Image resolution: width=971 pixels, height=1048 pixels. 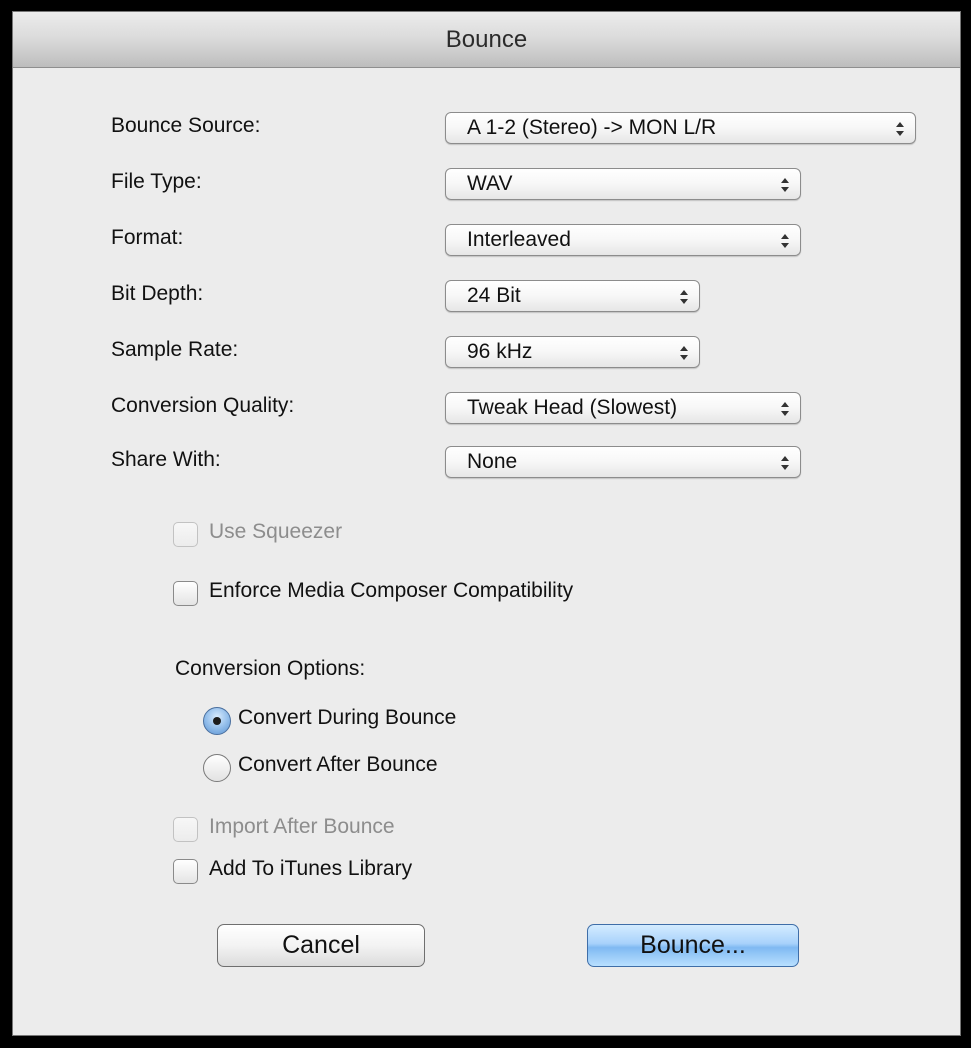 I want to click on convert-during-bounce-radio, so click(x=217, y=721).